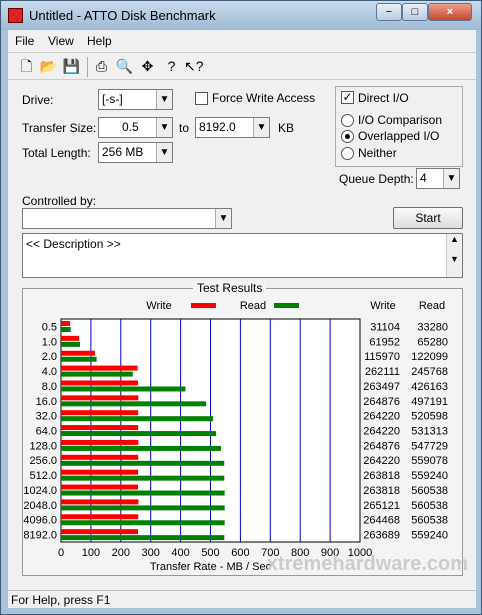  What do you see at coordinates (429, 432) in the screenshot?
I see `read-value: 531313` at bounding box center [429, 432].